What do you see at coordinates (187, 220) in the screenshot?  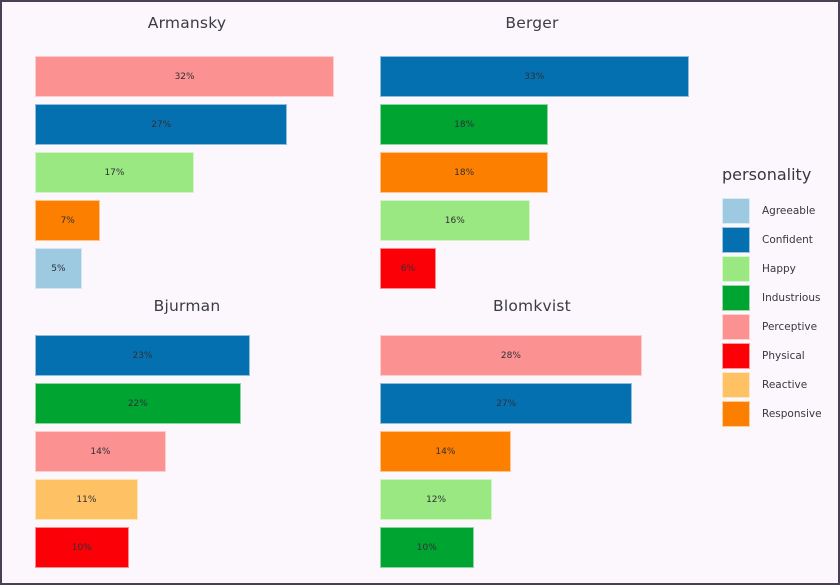 I see `bar-row: 7%` at bounding box center [187, 220].